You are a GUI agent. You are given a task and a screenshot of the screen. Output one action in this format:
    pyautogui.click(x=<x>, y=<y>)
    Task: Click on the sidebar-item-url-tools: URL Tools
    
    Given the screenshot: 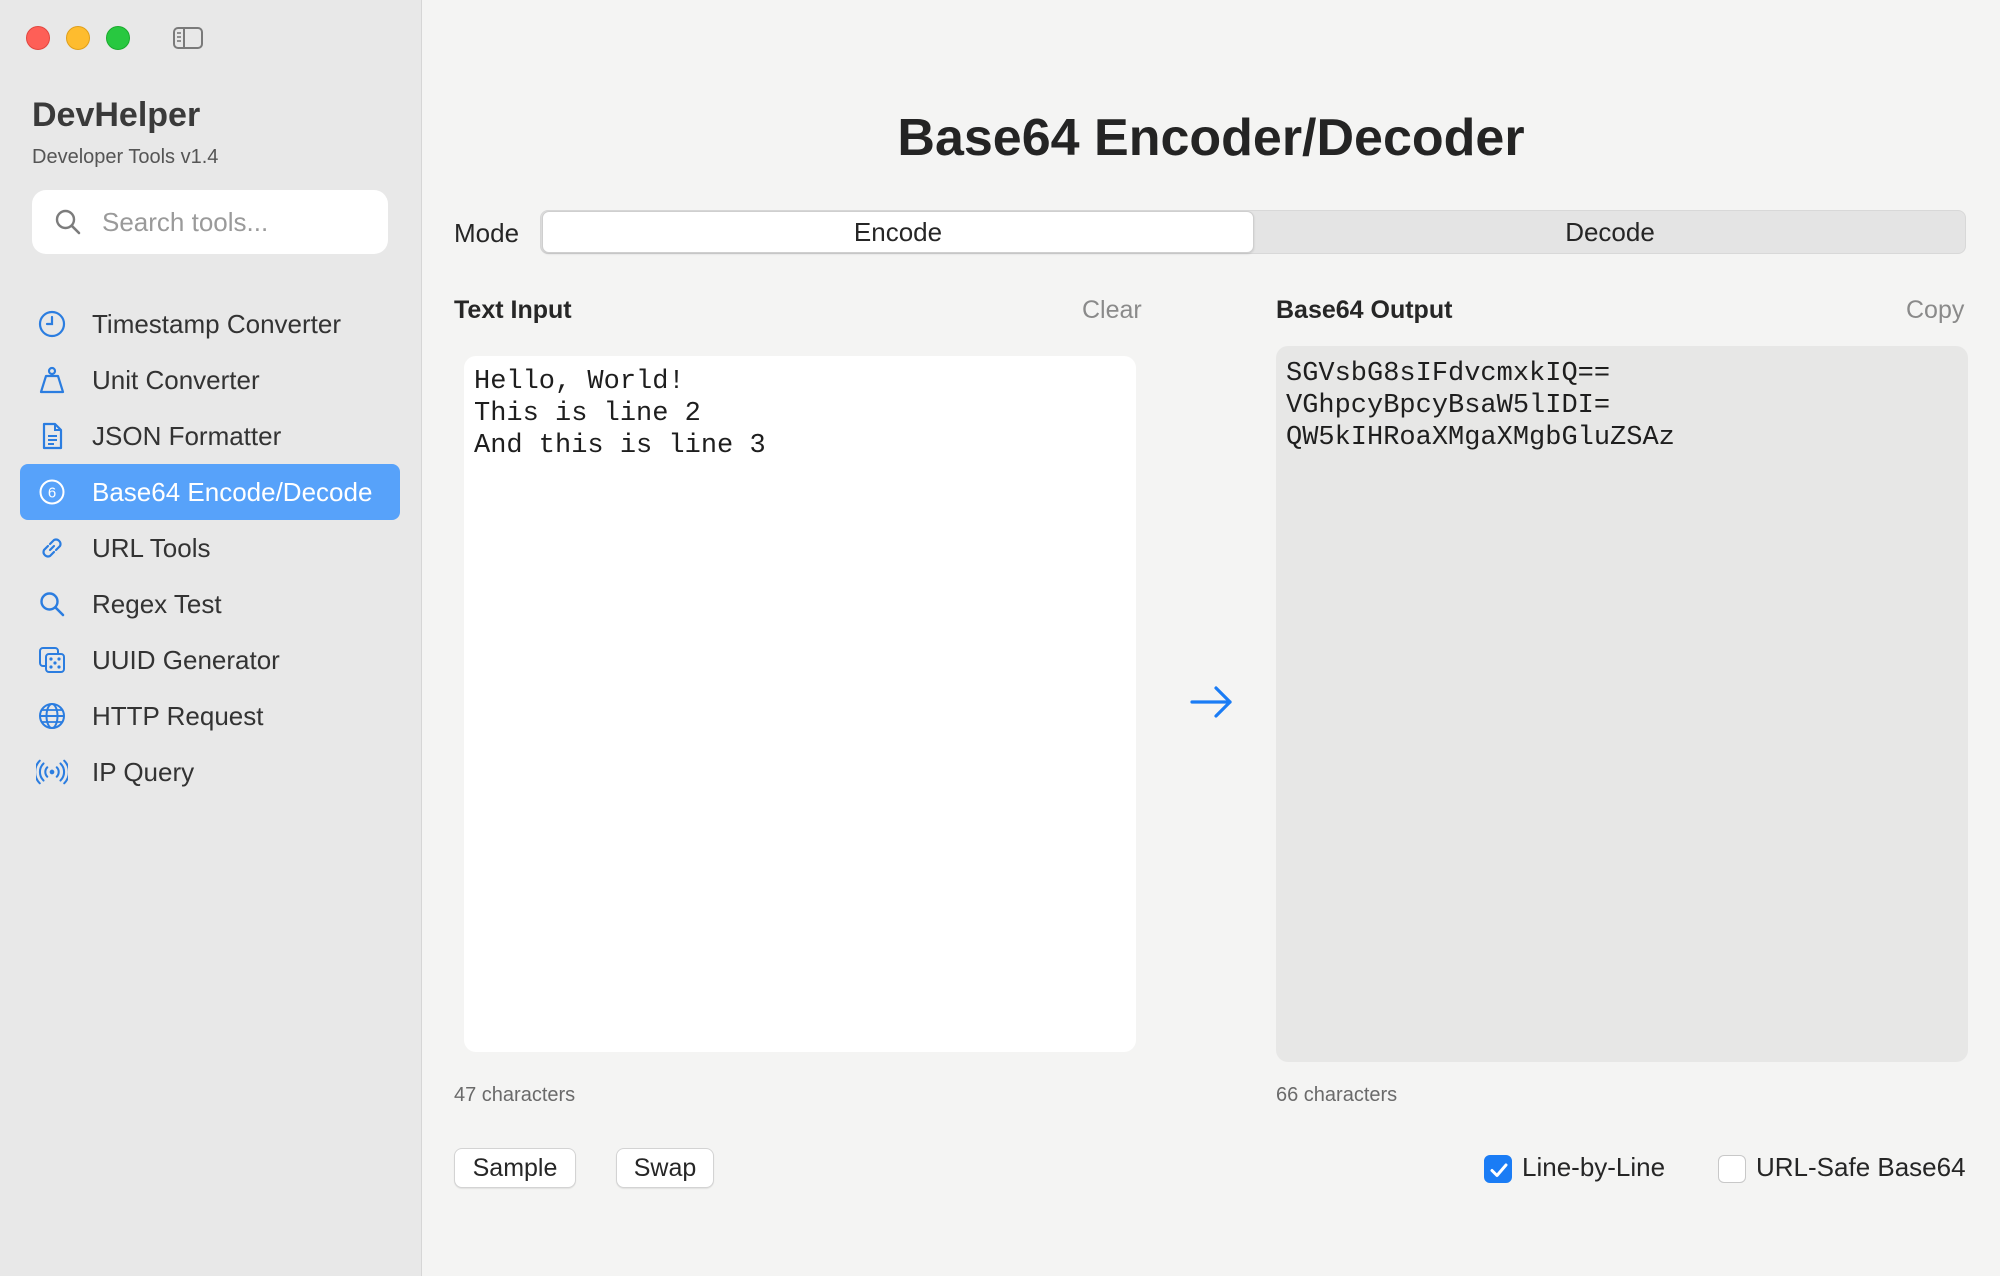 What is the action you would take?
    pyautogui.click(x=210, y=548)
    